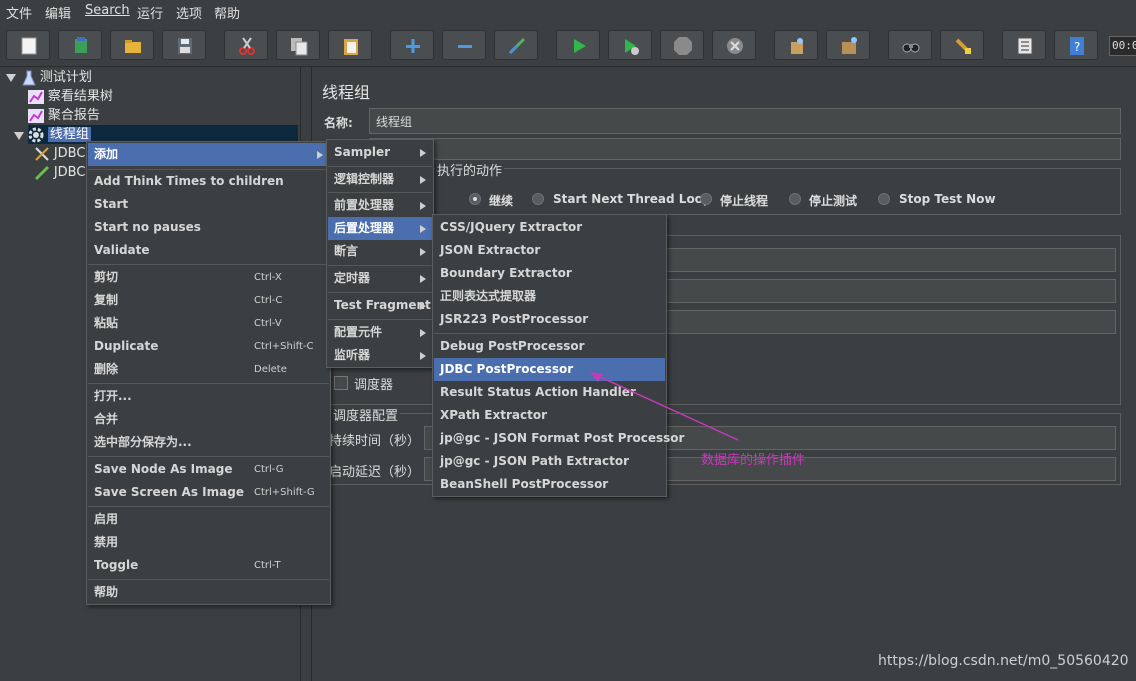 This screenshot has width=1136, height=681. I want to click on menu-search: Search, so click(107, 10).